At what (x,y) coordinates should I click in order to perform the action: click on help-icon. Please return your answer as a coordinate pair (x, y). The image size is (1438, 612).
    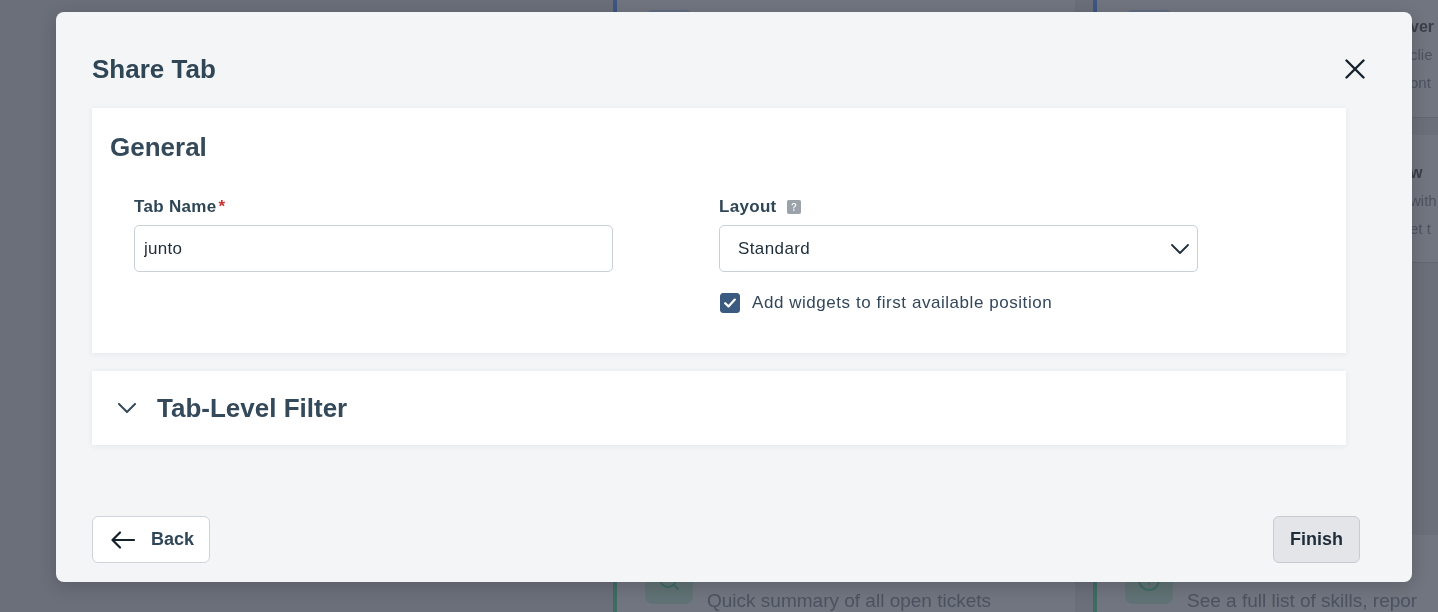
    Looking at the image, I should click on (793, 207).